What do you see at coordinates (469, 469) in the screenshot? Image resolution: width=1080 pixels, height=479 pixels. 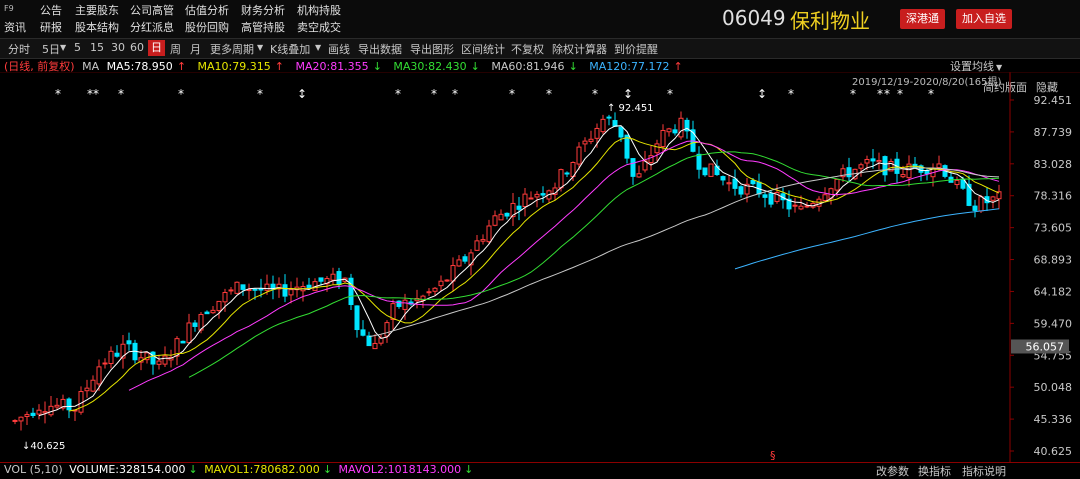 I see `arrow-down-icon: ↓` at bounding box center [469, 469].